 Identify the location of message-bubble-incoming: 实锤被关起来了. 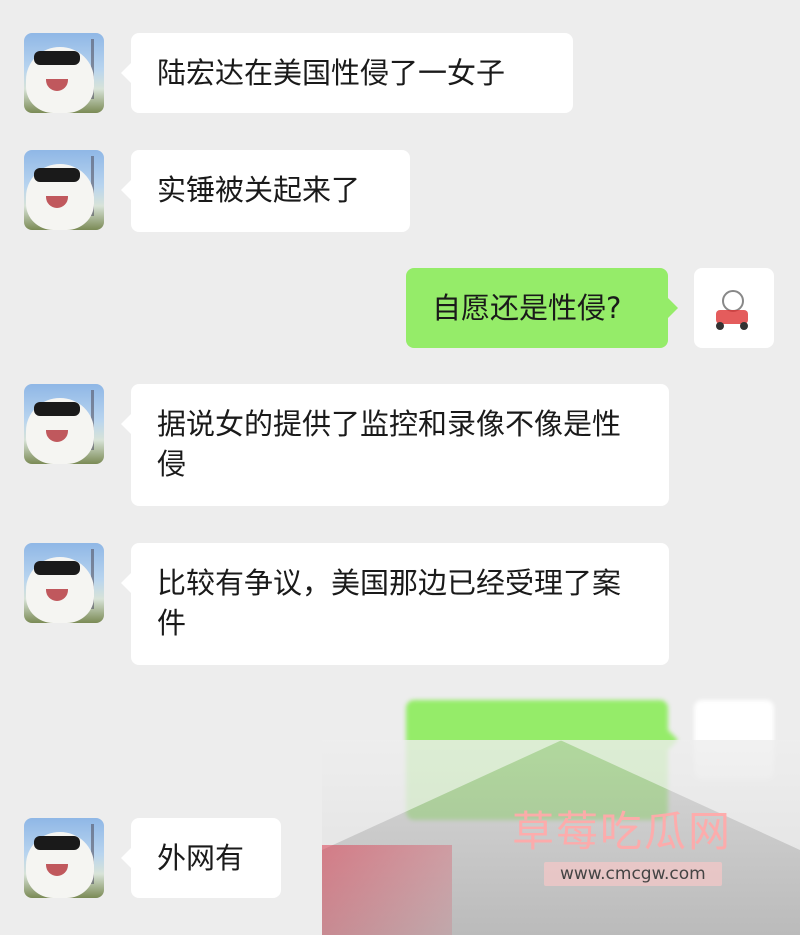
(265, 191).